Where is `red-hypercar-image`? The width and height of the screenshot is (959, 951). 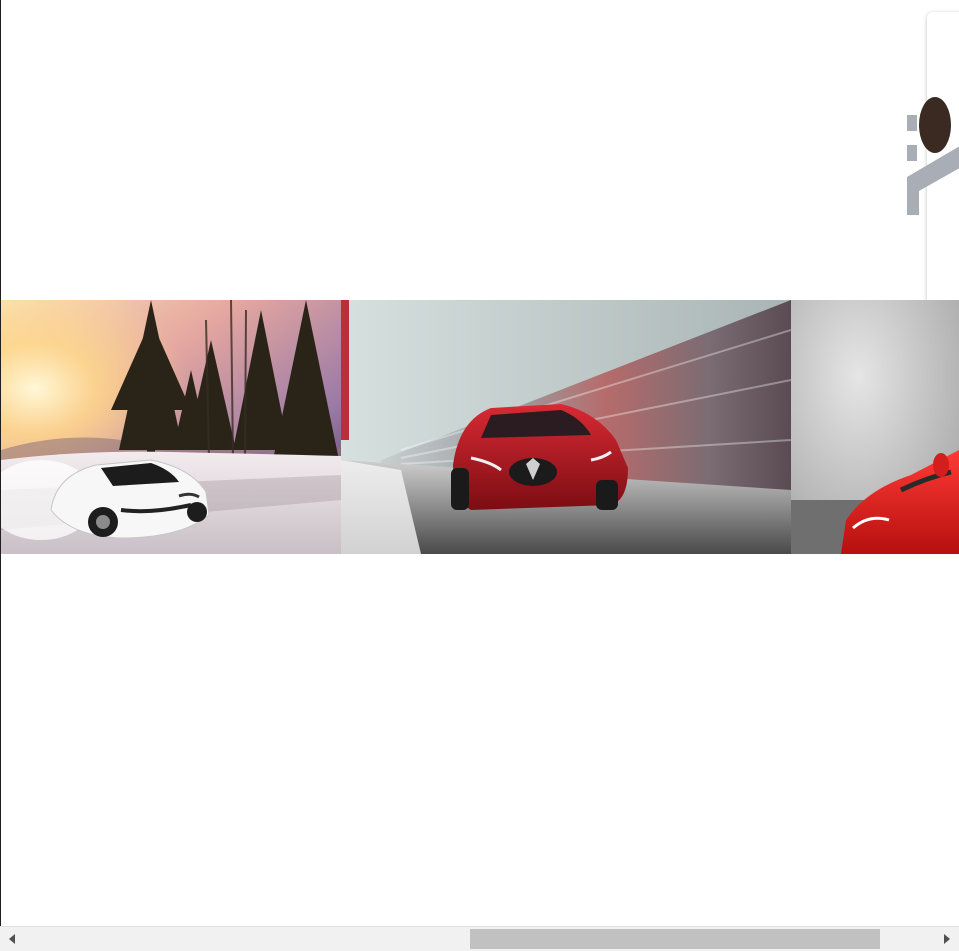 red-hypercar-image is located at coordinates (875, 427).